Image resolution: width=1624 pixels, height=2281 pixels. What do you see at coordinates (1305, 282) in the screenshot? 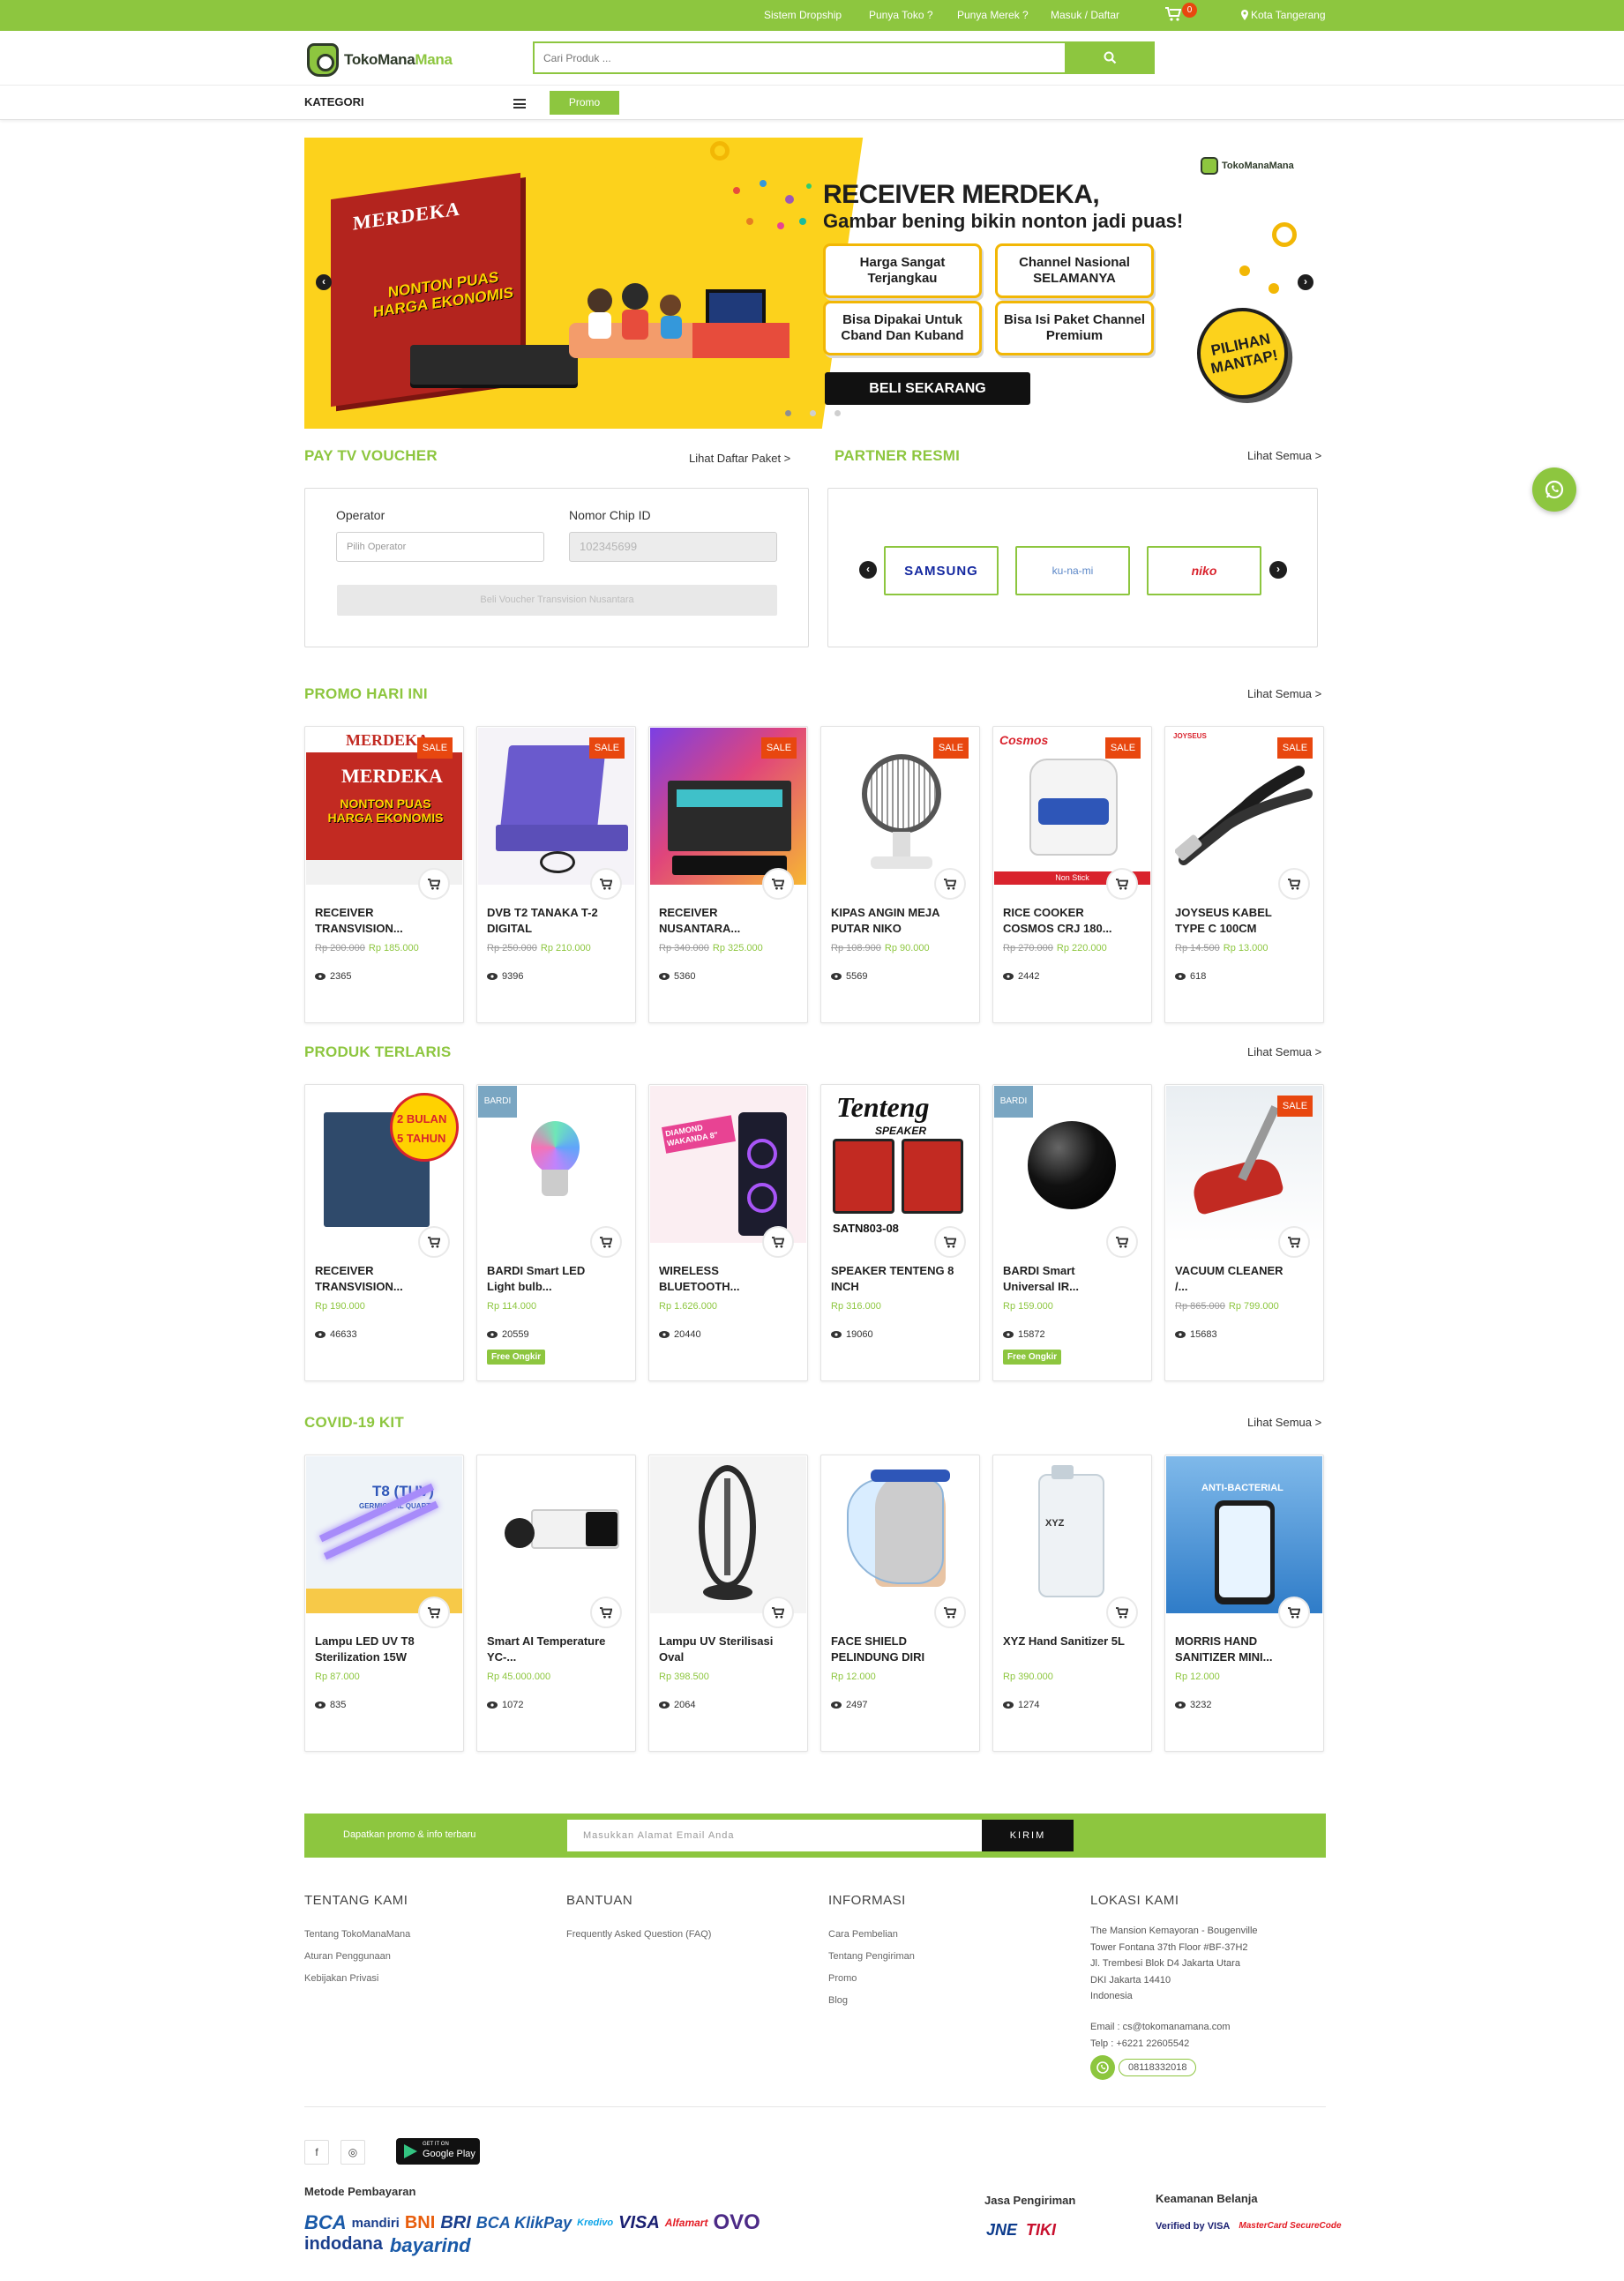
I see `carousel-next-icon: ›` at bounding box center [1305, 282].